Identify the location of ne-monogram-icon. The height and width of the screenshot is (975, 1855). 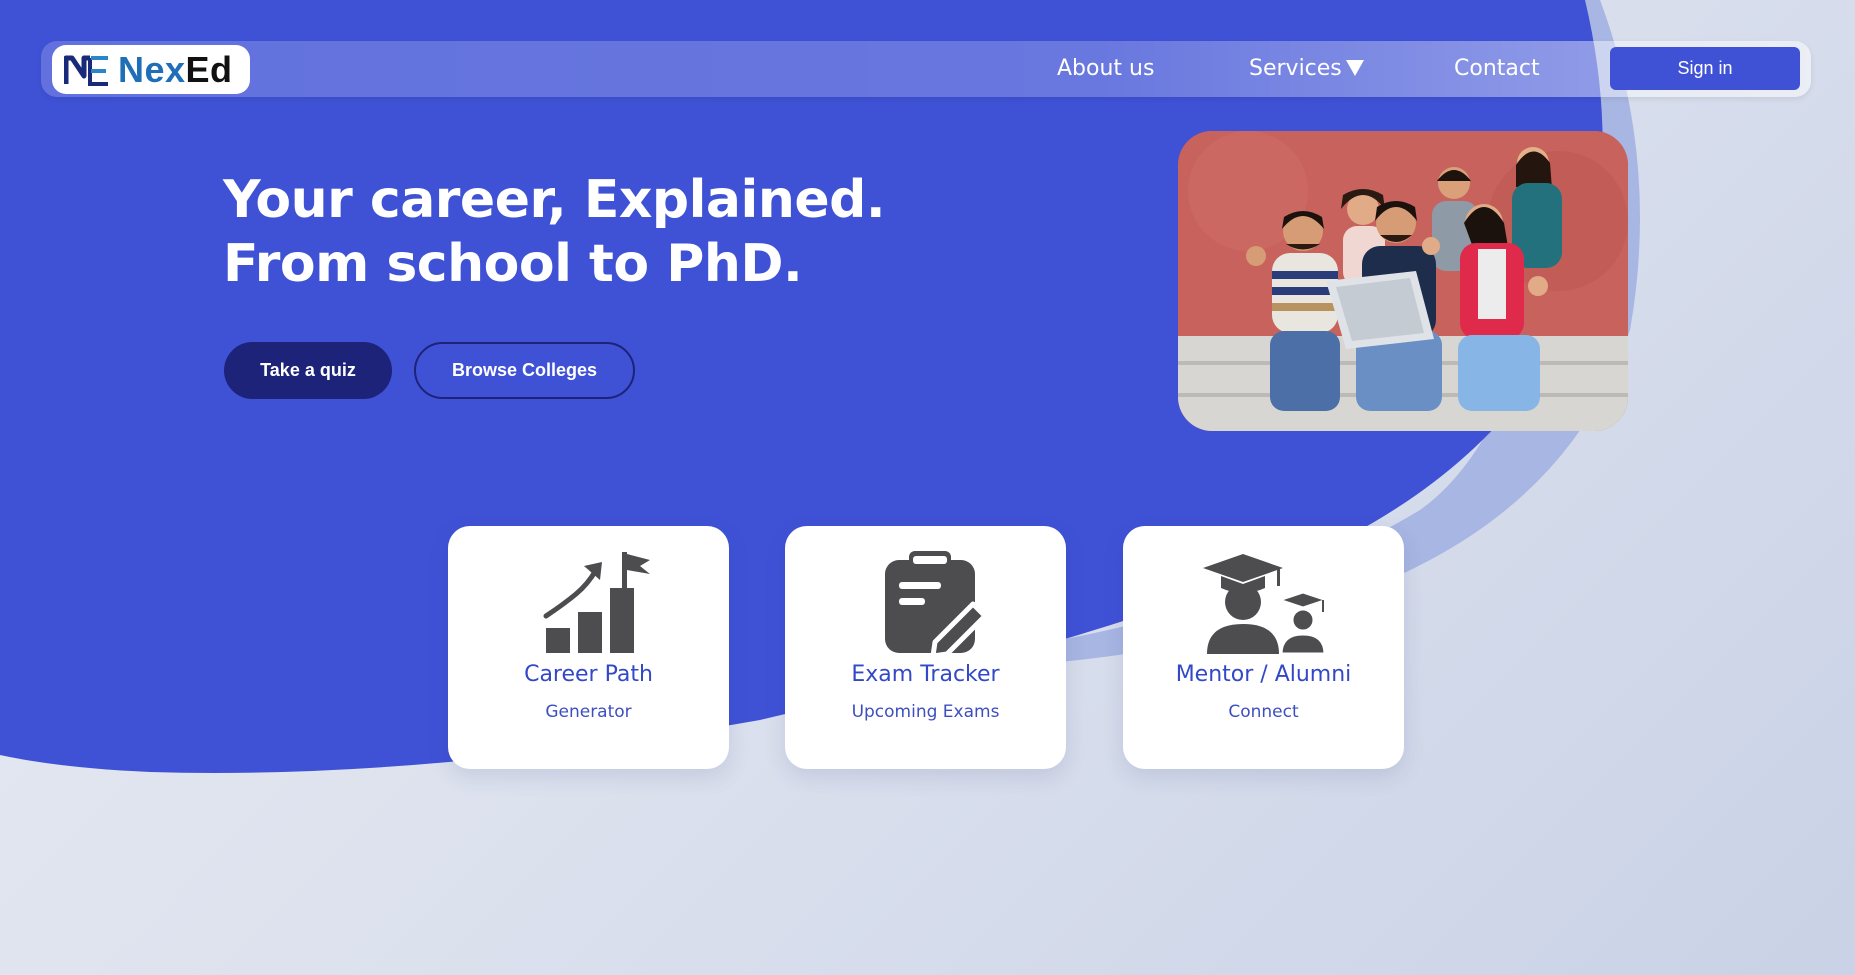
(86, 70).